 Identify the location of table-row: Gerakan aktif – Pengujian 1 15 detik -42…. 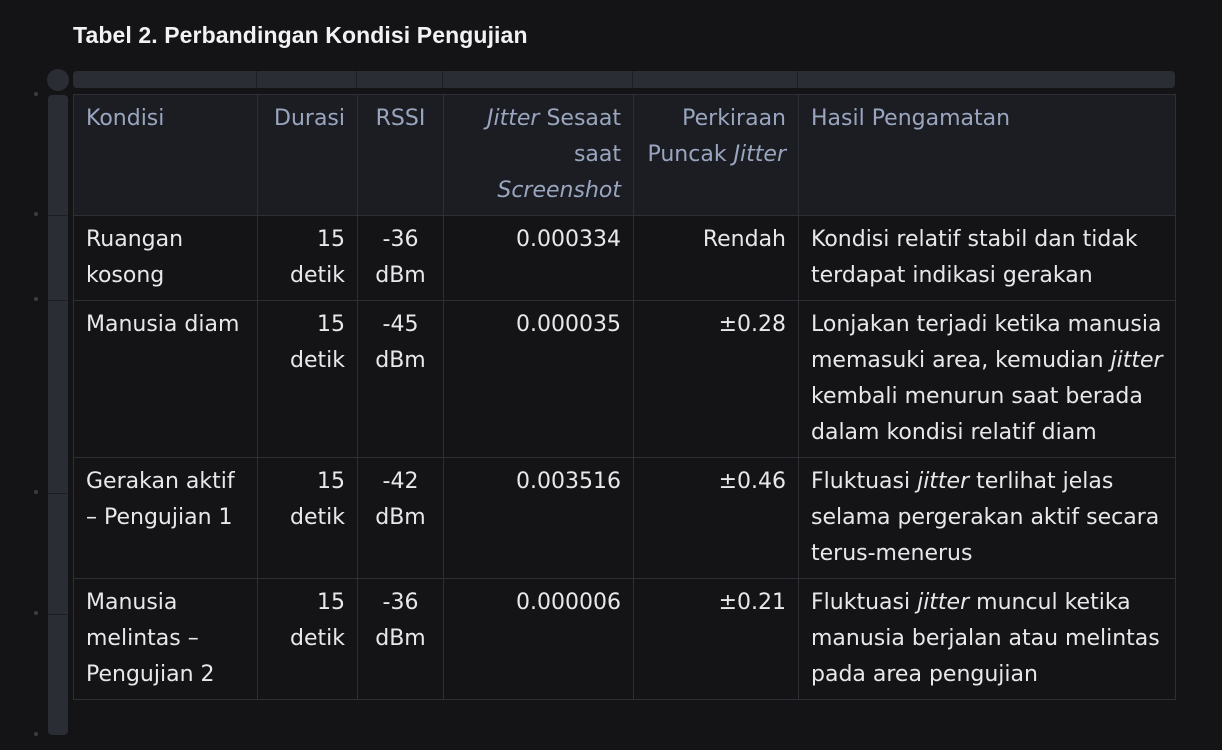
(624, 518).